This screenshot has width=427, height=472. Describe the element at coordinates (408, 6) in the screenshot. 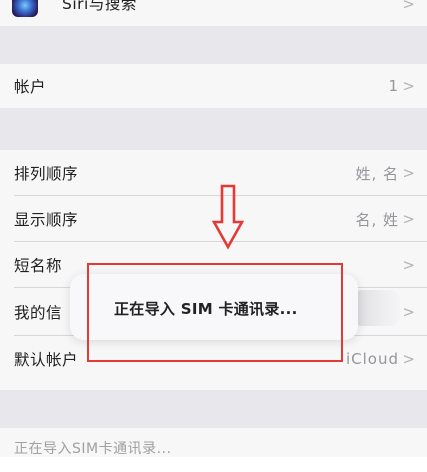

I see `siri-chevron-icon: >` at that location.